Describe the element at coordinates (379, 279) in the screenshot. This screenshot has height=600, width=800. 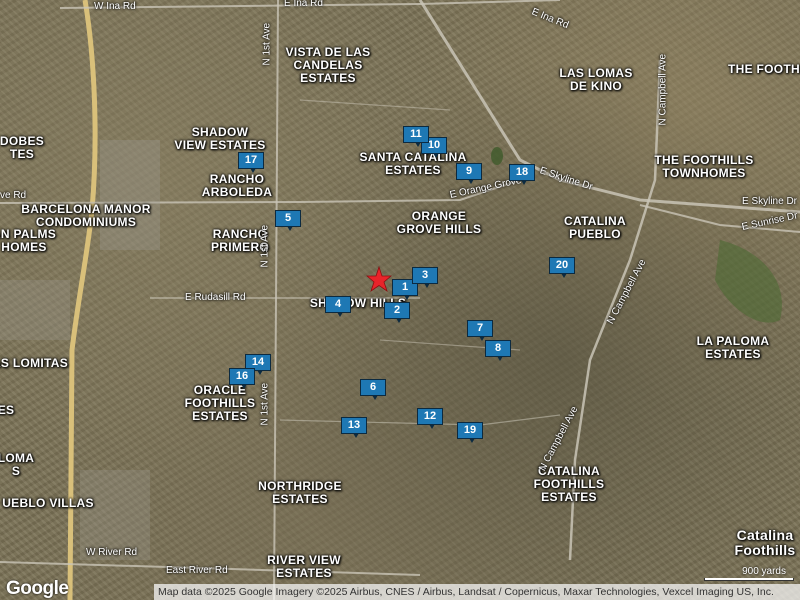
I see `star-icon` at that location.